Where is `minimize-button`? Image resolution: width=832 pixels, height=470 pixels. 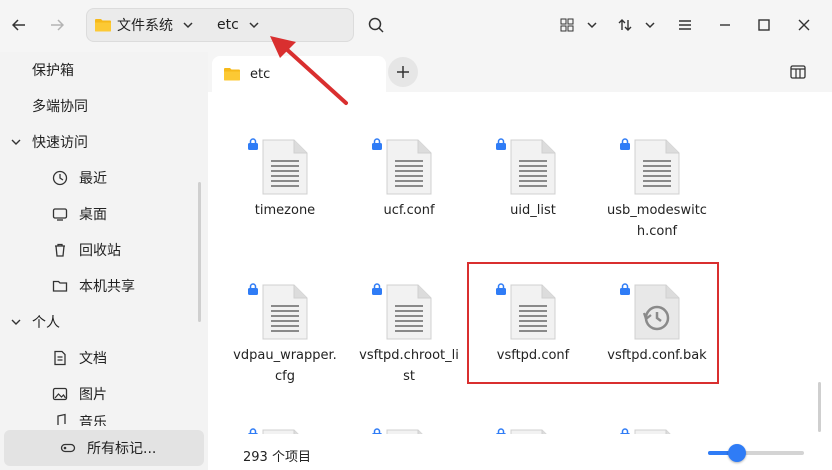 minimize-button is located at coordinates (725, 25).